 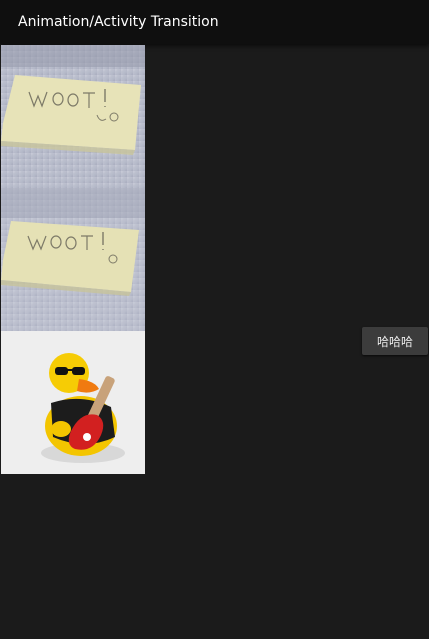 I want to click on app-bar: Animation/Activity Transition, so click(x=214, y=22).